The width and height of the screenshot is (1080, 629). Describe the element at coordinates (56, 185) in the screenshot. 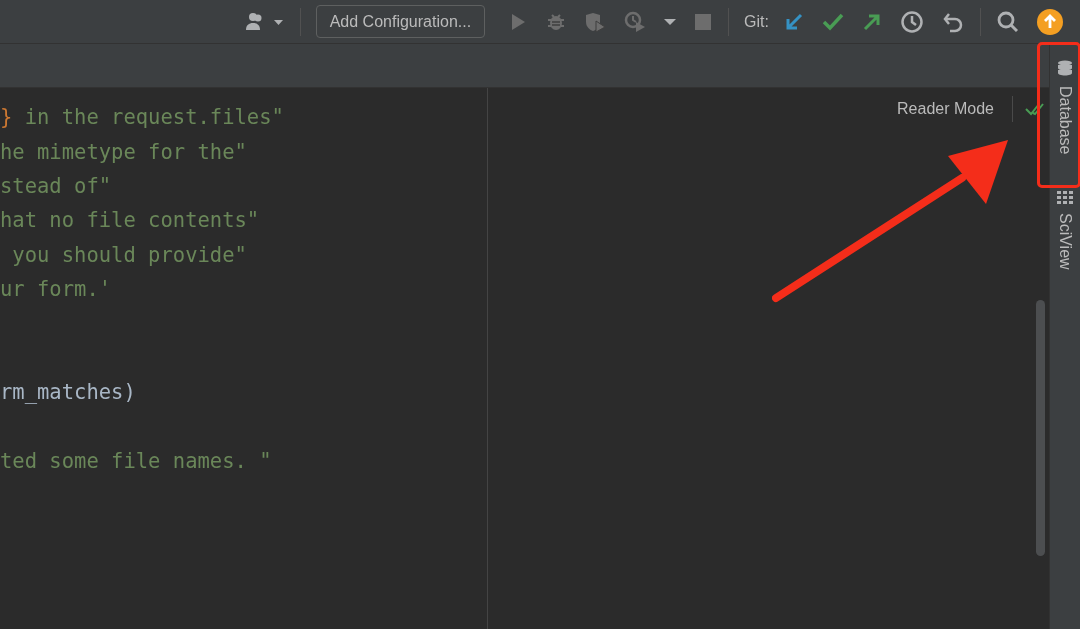

I see `code-line: stead of"` at that location.